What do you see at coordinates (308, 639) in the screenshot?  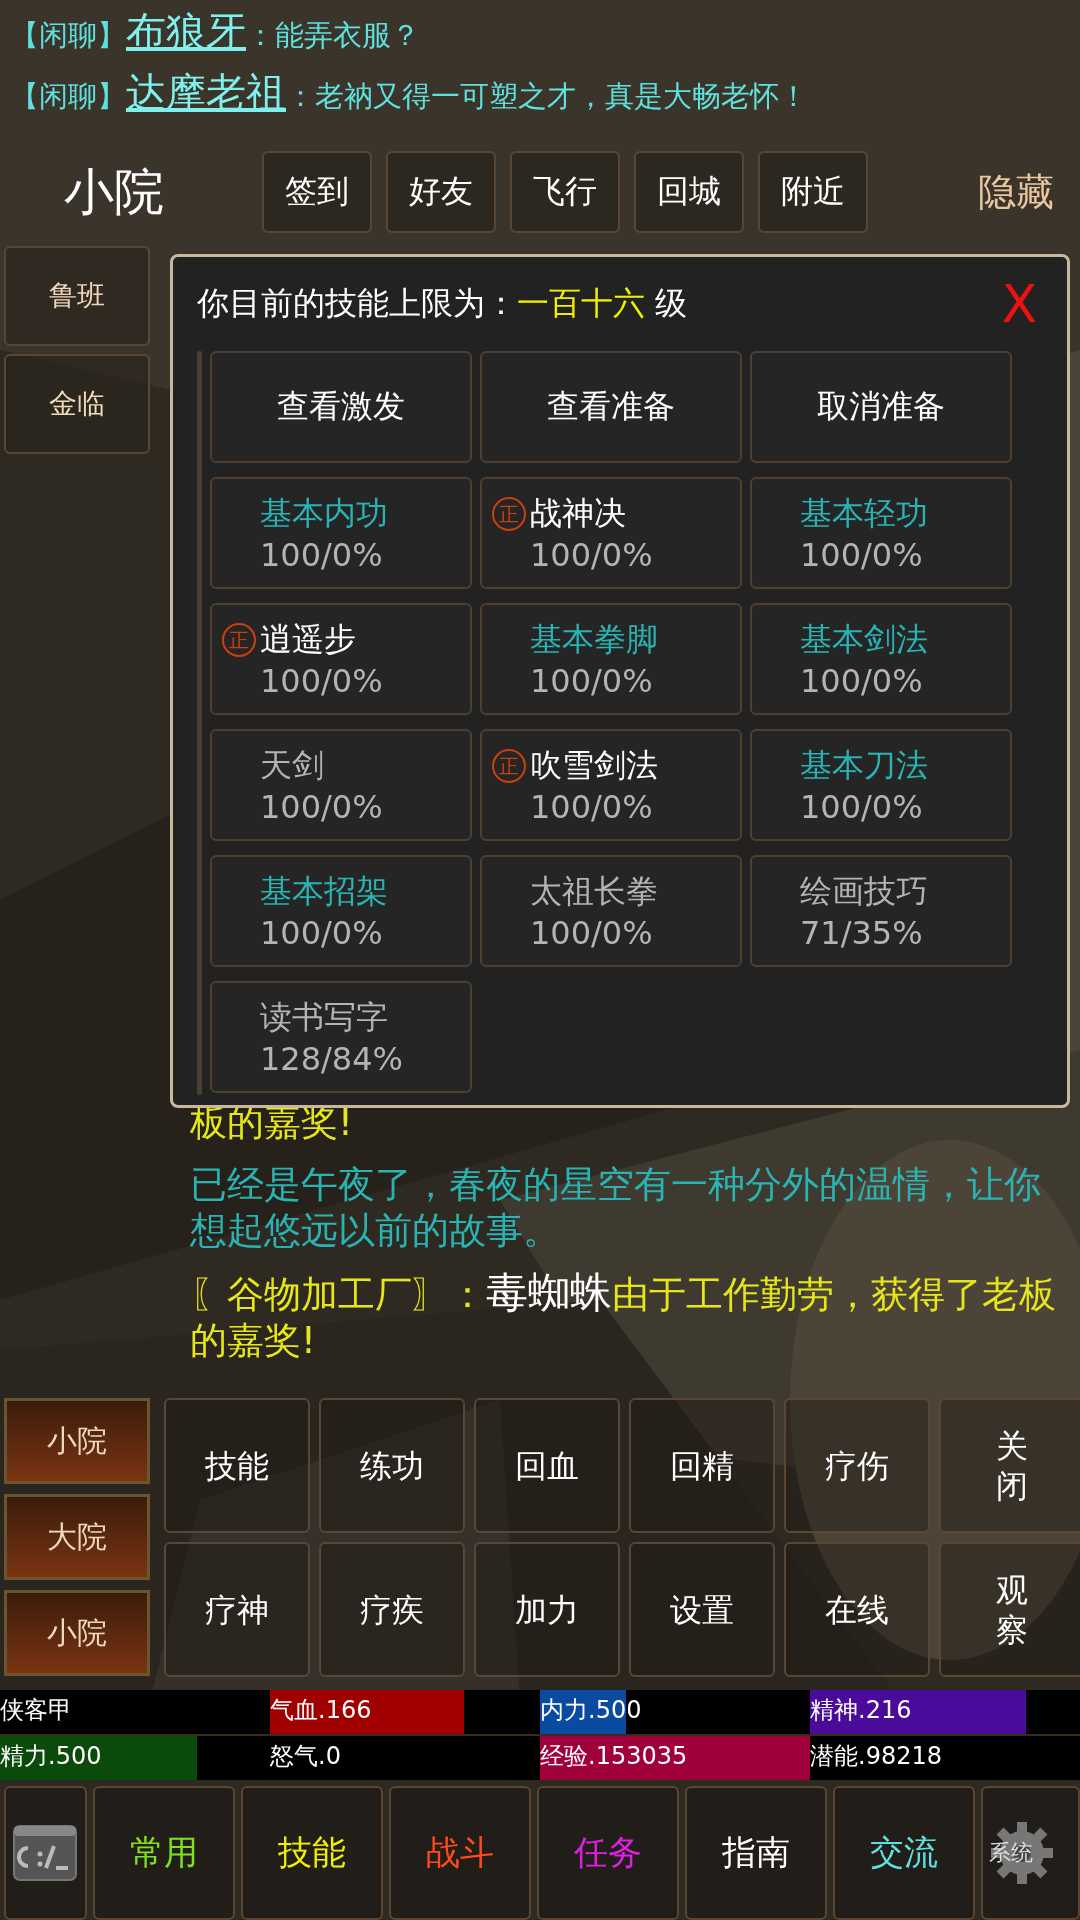 I see `skill-name: 逍遥步` at bounding box center [308, 639].